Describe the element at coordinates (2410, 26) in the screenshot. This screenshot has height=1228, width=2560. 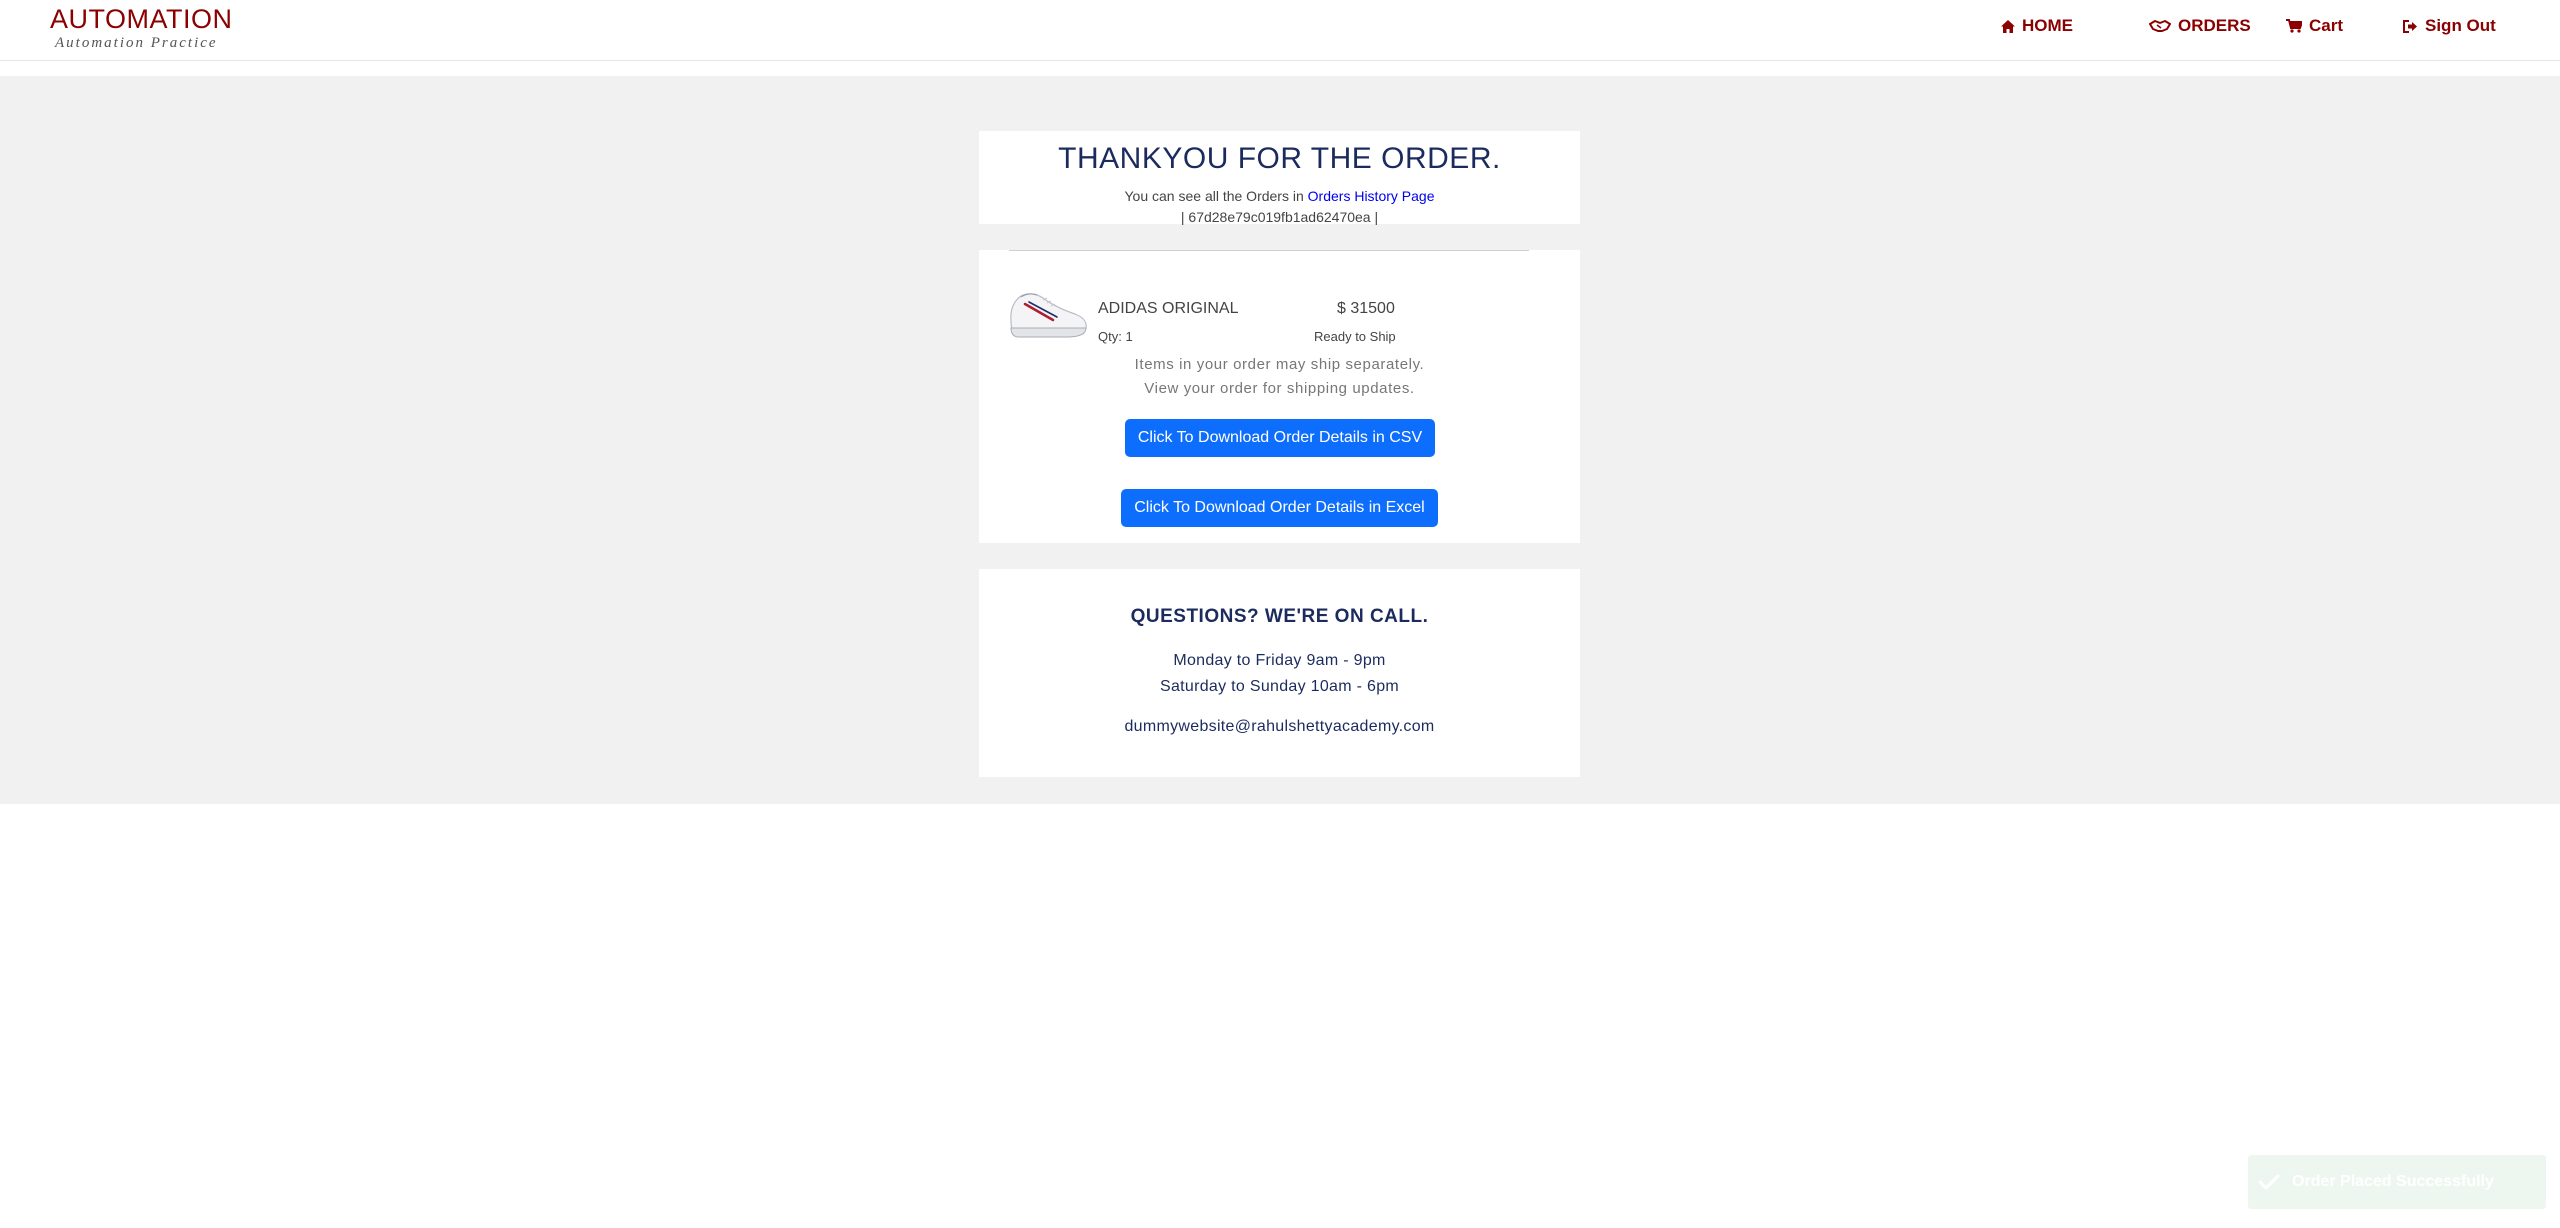
I see `sign-out-icon` at that location.